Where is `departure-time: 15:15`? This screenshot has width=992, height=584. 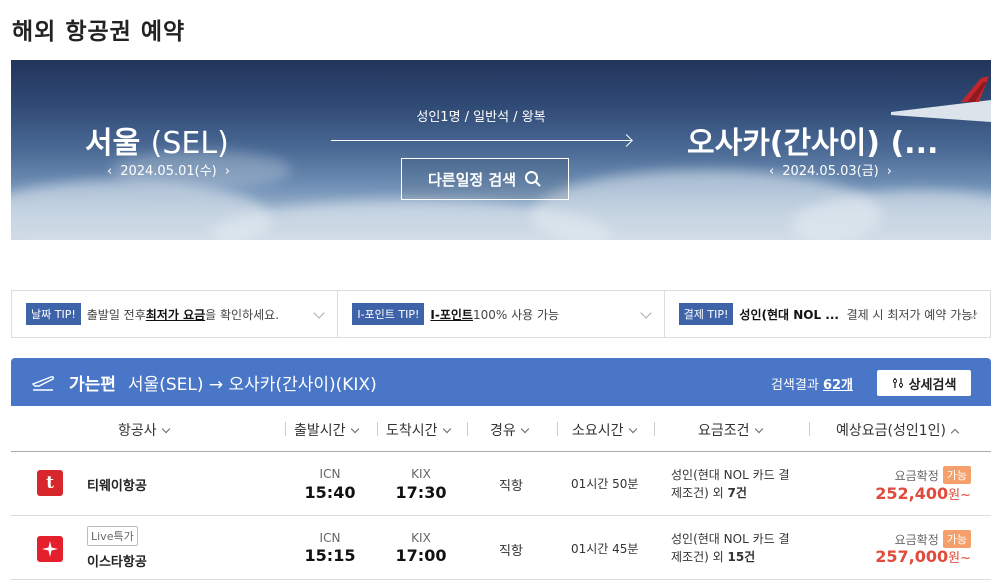
departure-time: 15:15 is located at coordinates (330, 555).